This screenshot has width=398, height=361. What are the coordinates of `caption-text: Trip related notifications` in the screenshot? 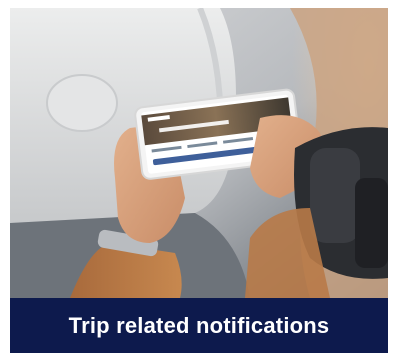 It's located at (199, 325).